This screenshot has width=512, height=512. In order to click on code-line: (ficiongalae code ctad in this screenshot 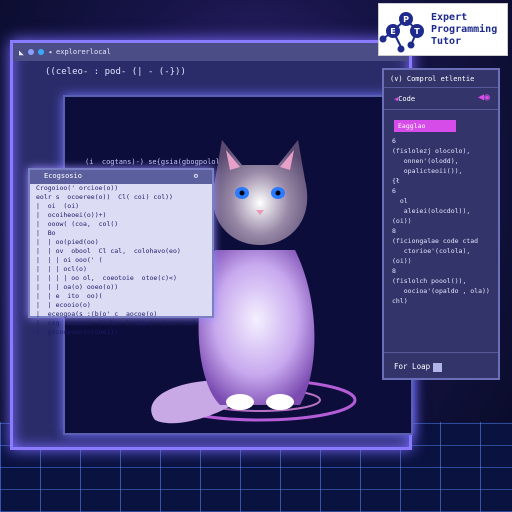, I will do `click(435, 241)`.